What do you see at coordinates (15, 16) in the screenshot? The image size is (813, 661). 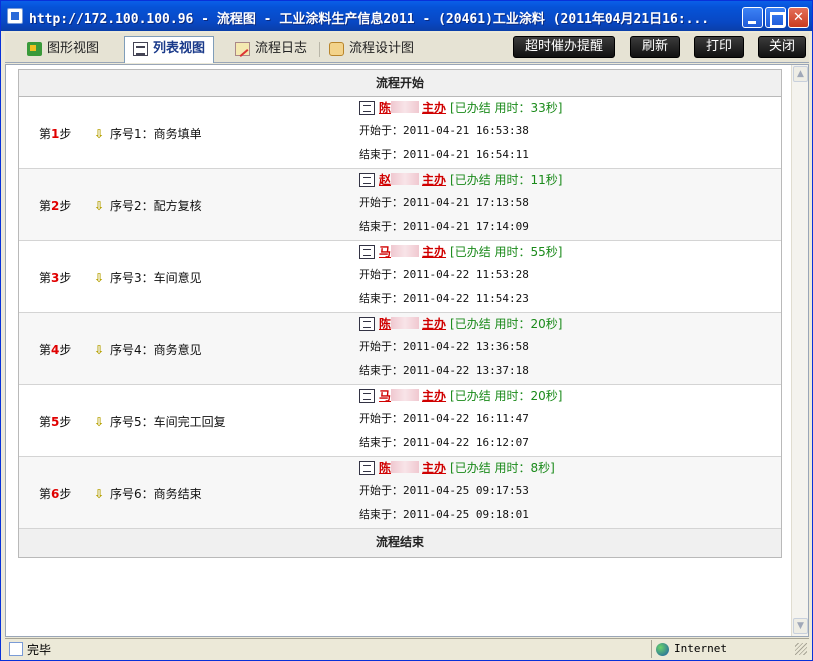 I see `ie-page-icon` at bounding box center [15, 16].